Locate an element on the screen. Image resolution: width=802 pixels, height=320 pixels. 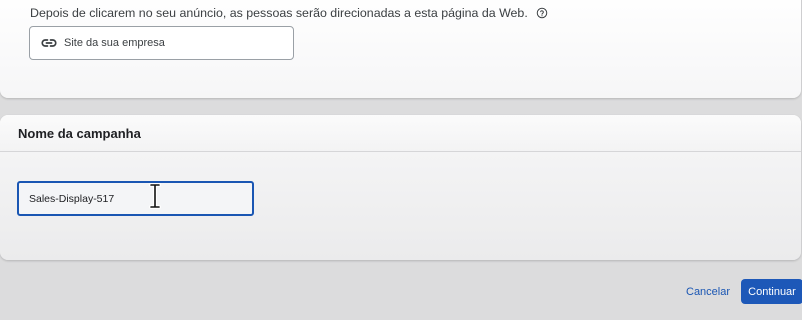
destination-url-field: Site da sua empresa is located at coordinates (161, 43).